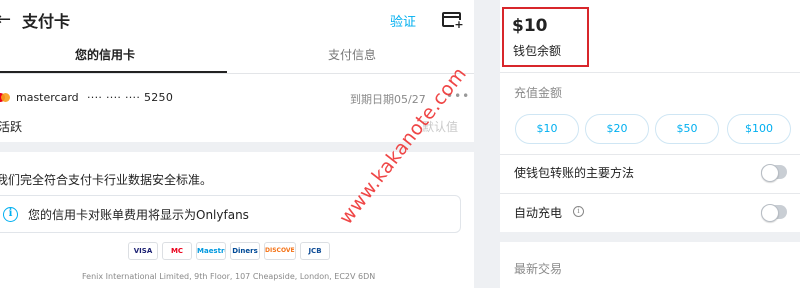 The height and width of the screenshot is (288, 800). Describe the element at coordinates (5, 97) in the screenshot. I see `mastercard-icon` at that location.